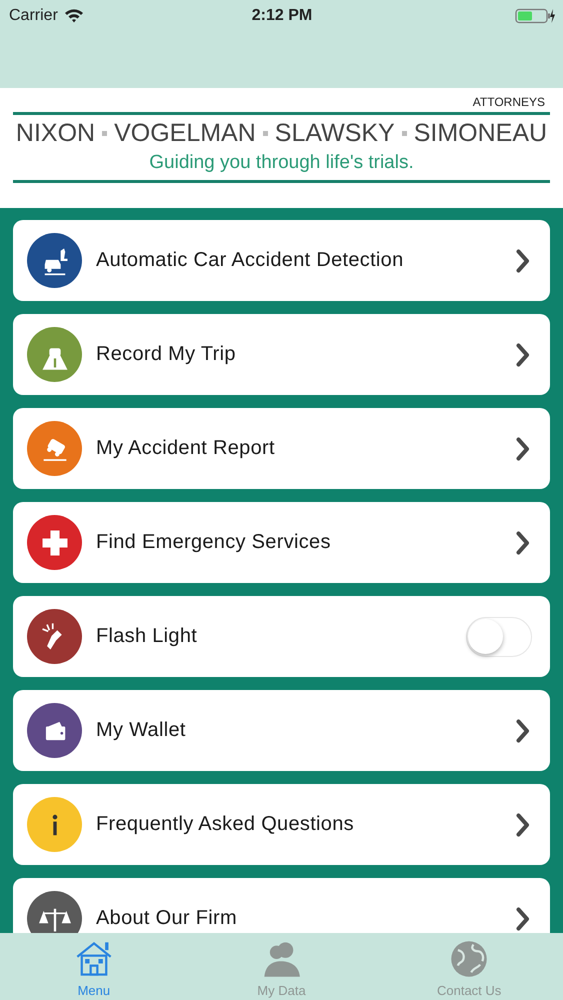 The image size is (563, 1000). What do you see at coordinates (33, 15) in the screenshot?
I see `carrier-name: Carrier` at bounding box center [33, 15].